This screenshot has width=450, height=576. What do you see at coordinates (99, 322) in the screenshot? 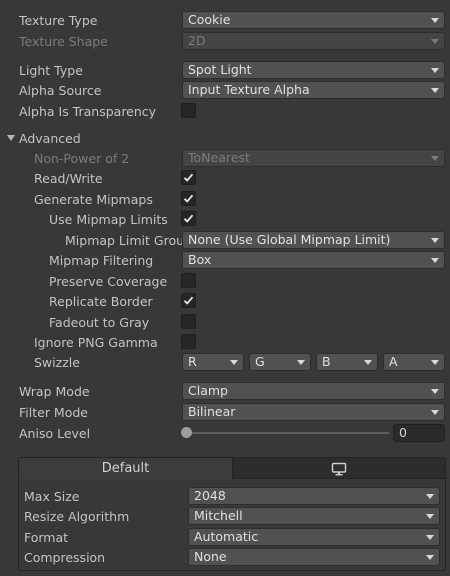
I see `fadeout-to-gray-label: Fadeout to Gray` at bounding box center [99, 322].